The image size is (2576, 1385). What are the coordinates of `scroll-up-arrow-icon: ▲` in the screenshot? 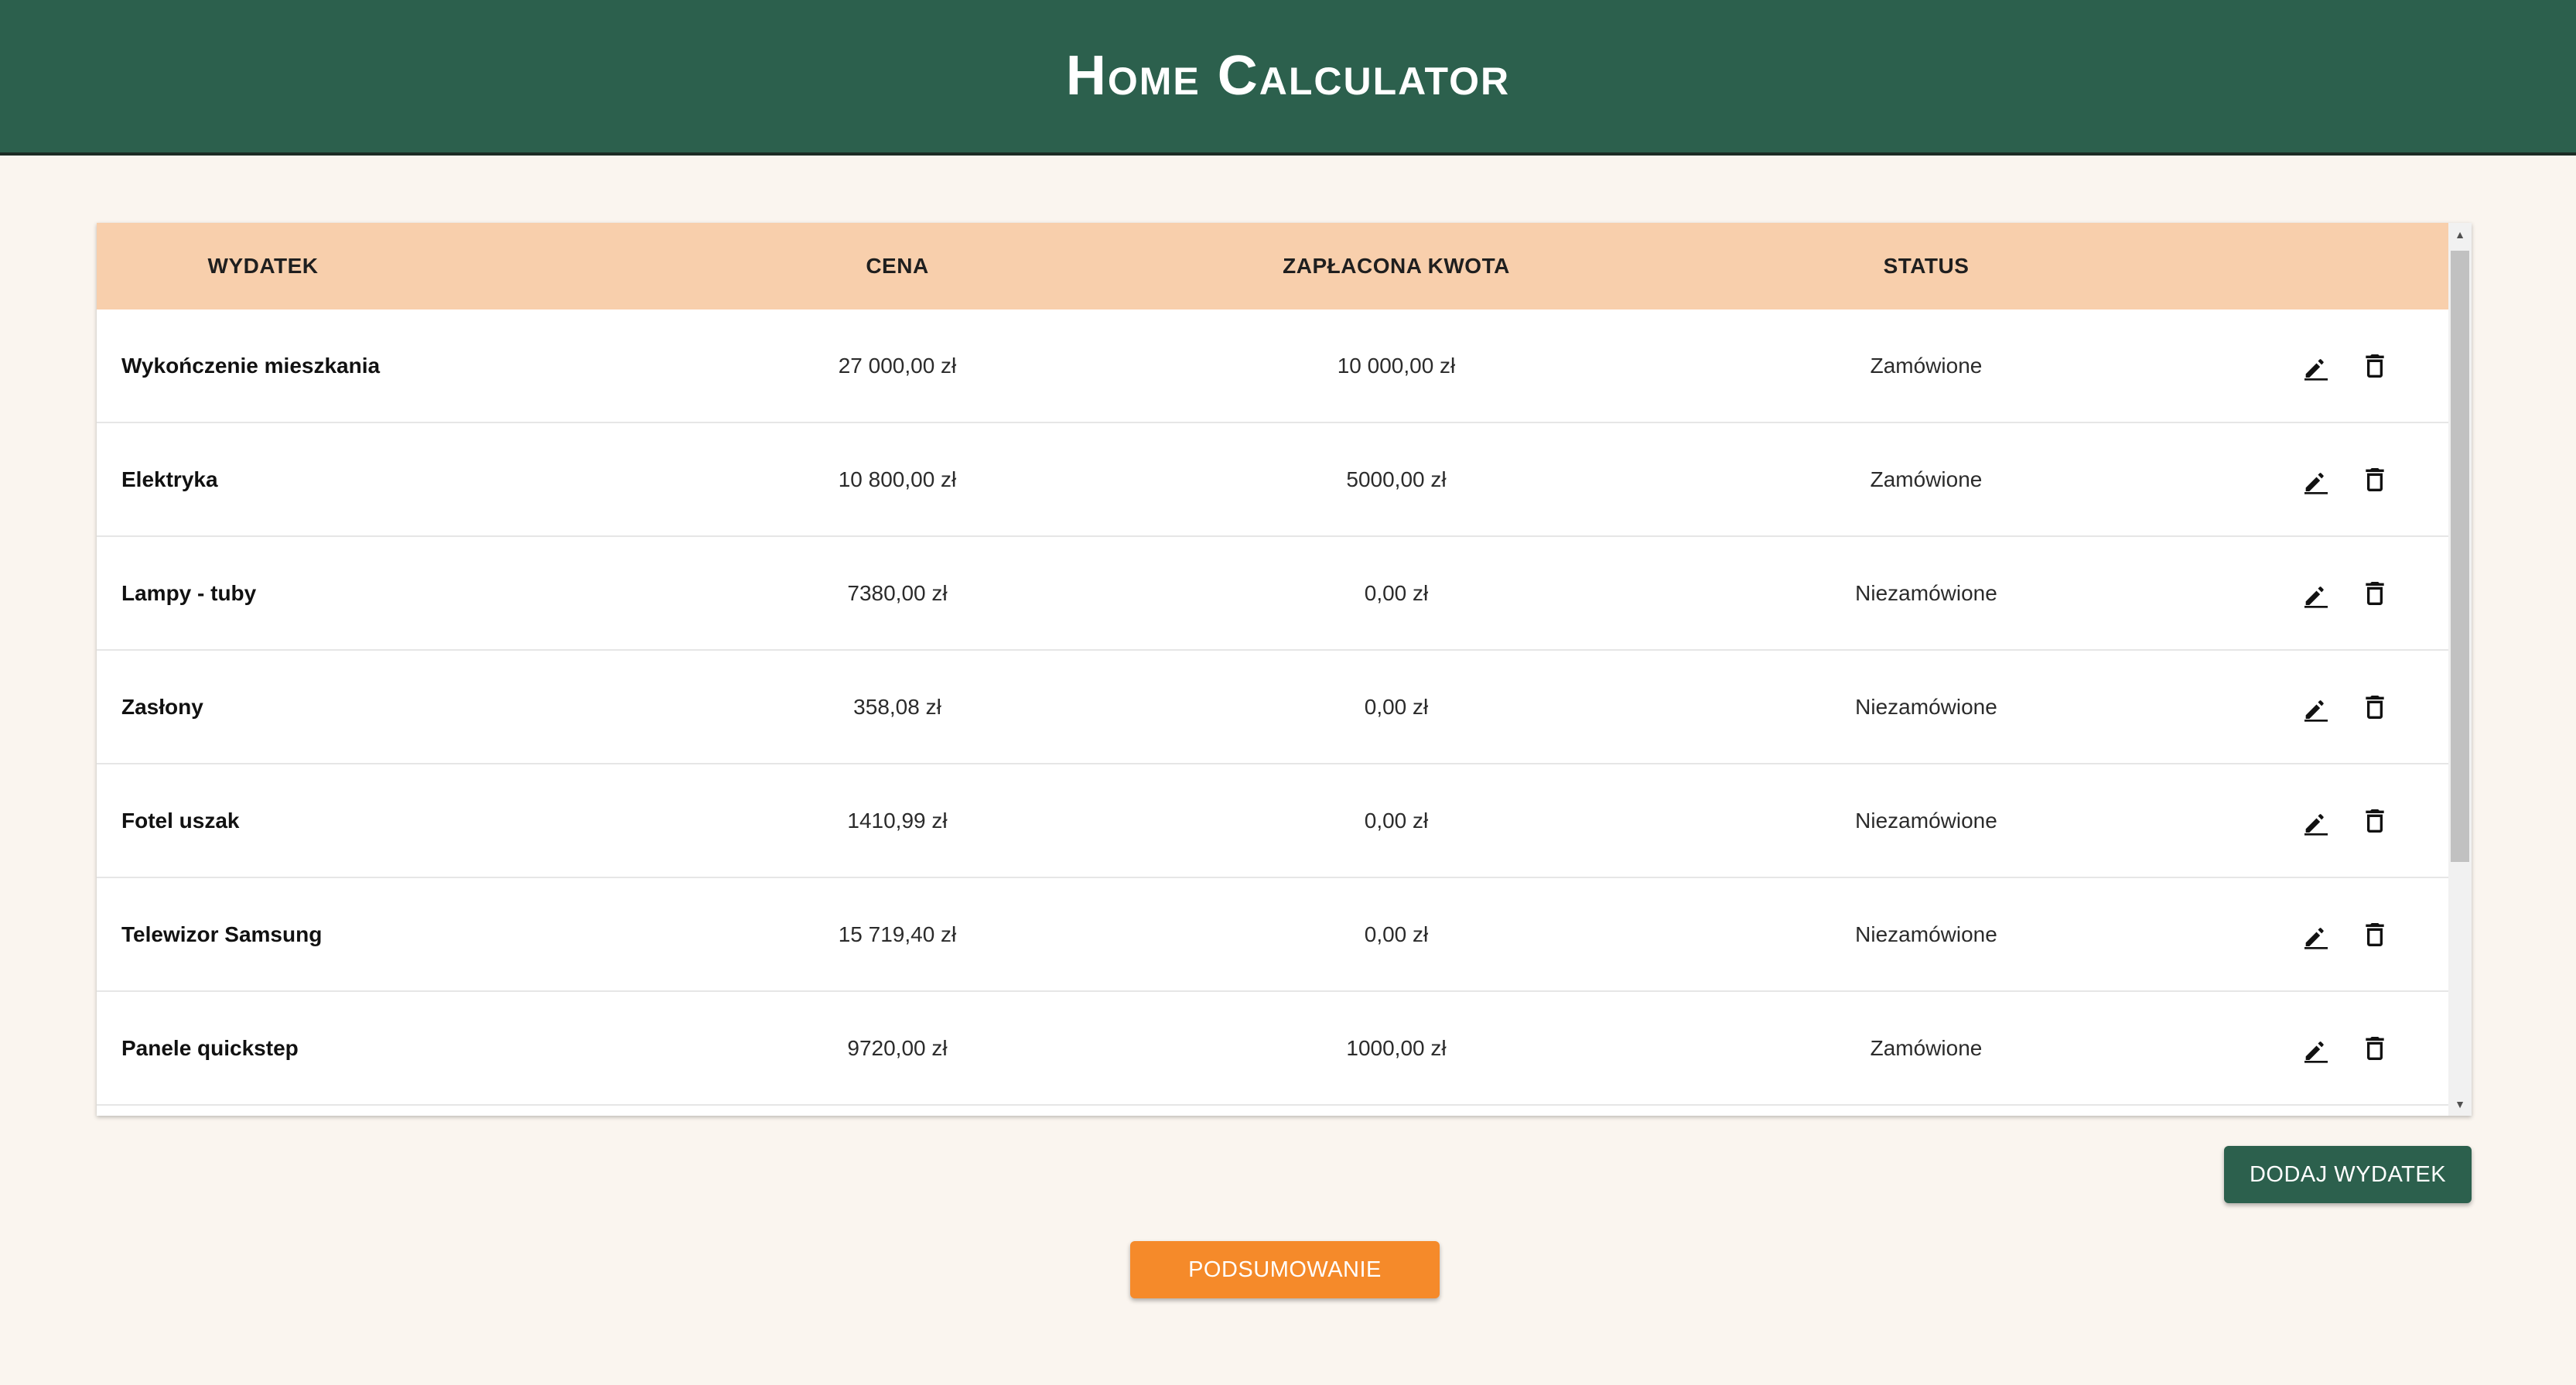 It's located at (2460, 234).